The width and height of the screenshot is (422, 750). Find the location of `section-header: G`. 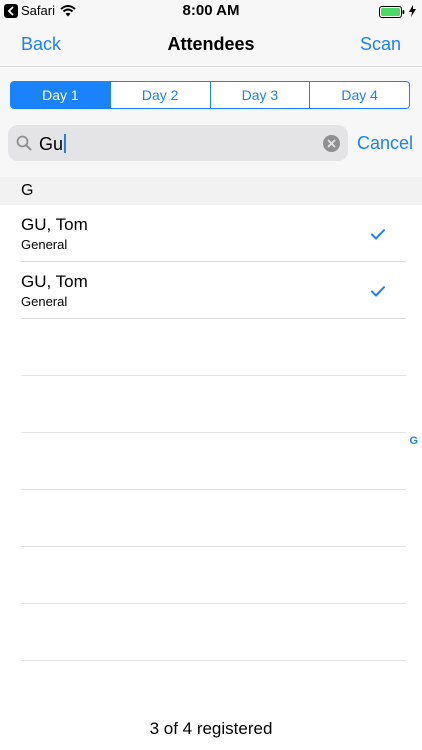

section-header: G is located at coordinates (211, 191).